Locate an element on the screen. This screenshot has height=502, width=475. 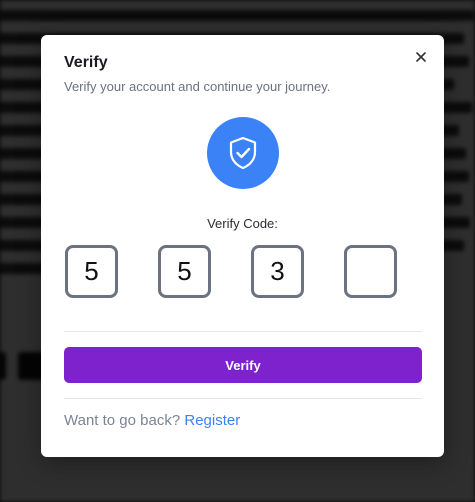
register-link: Register is located at coordinates (212, 420).